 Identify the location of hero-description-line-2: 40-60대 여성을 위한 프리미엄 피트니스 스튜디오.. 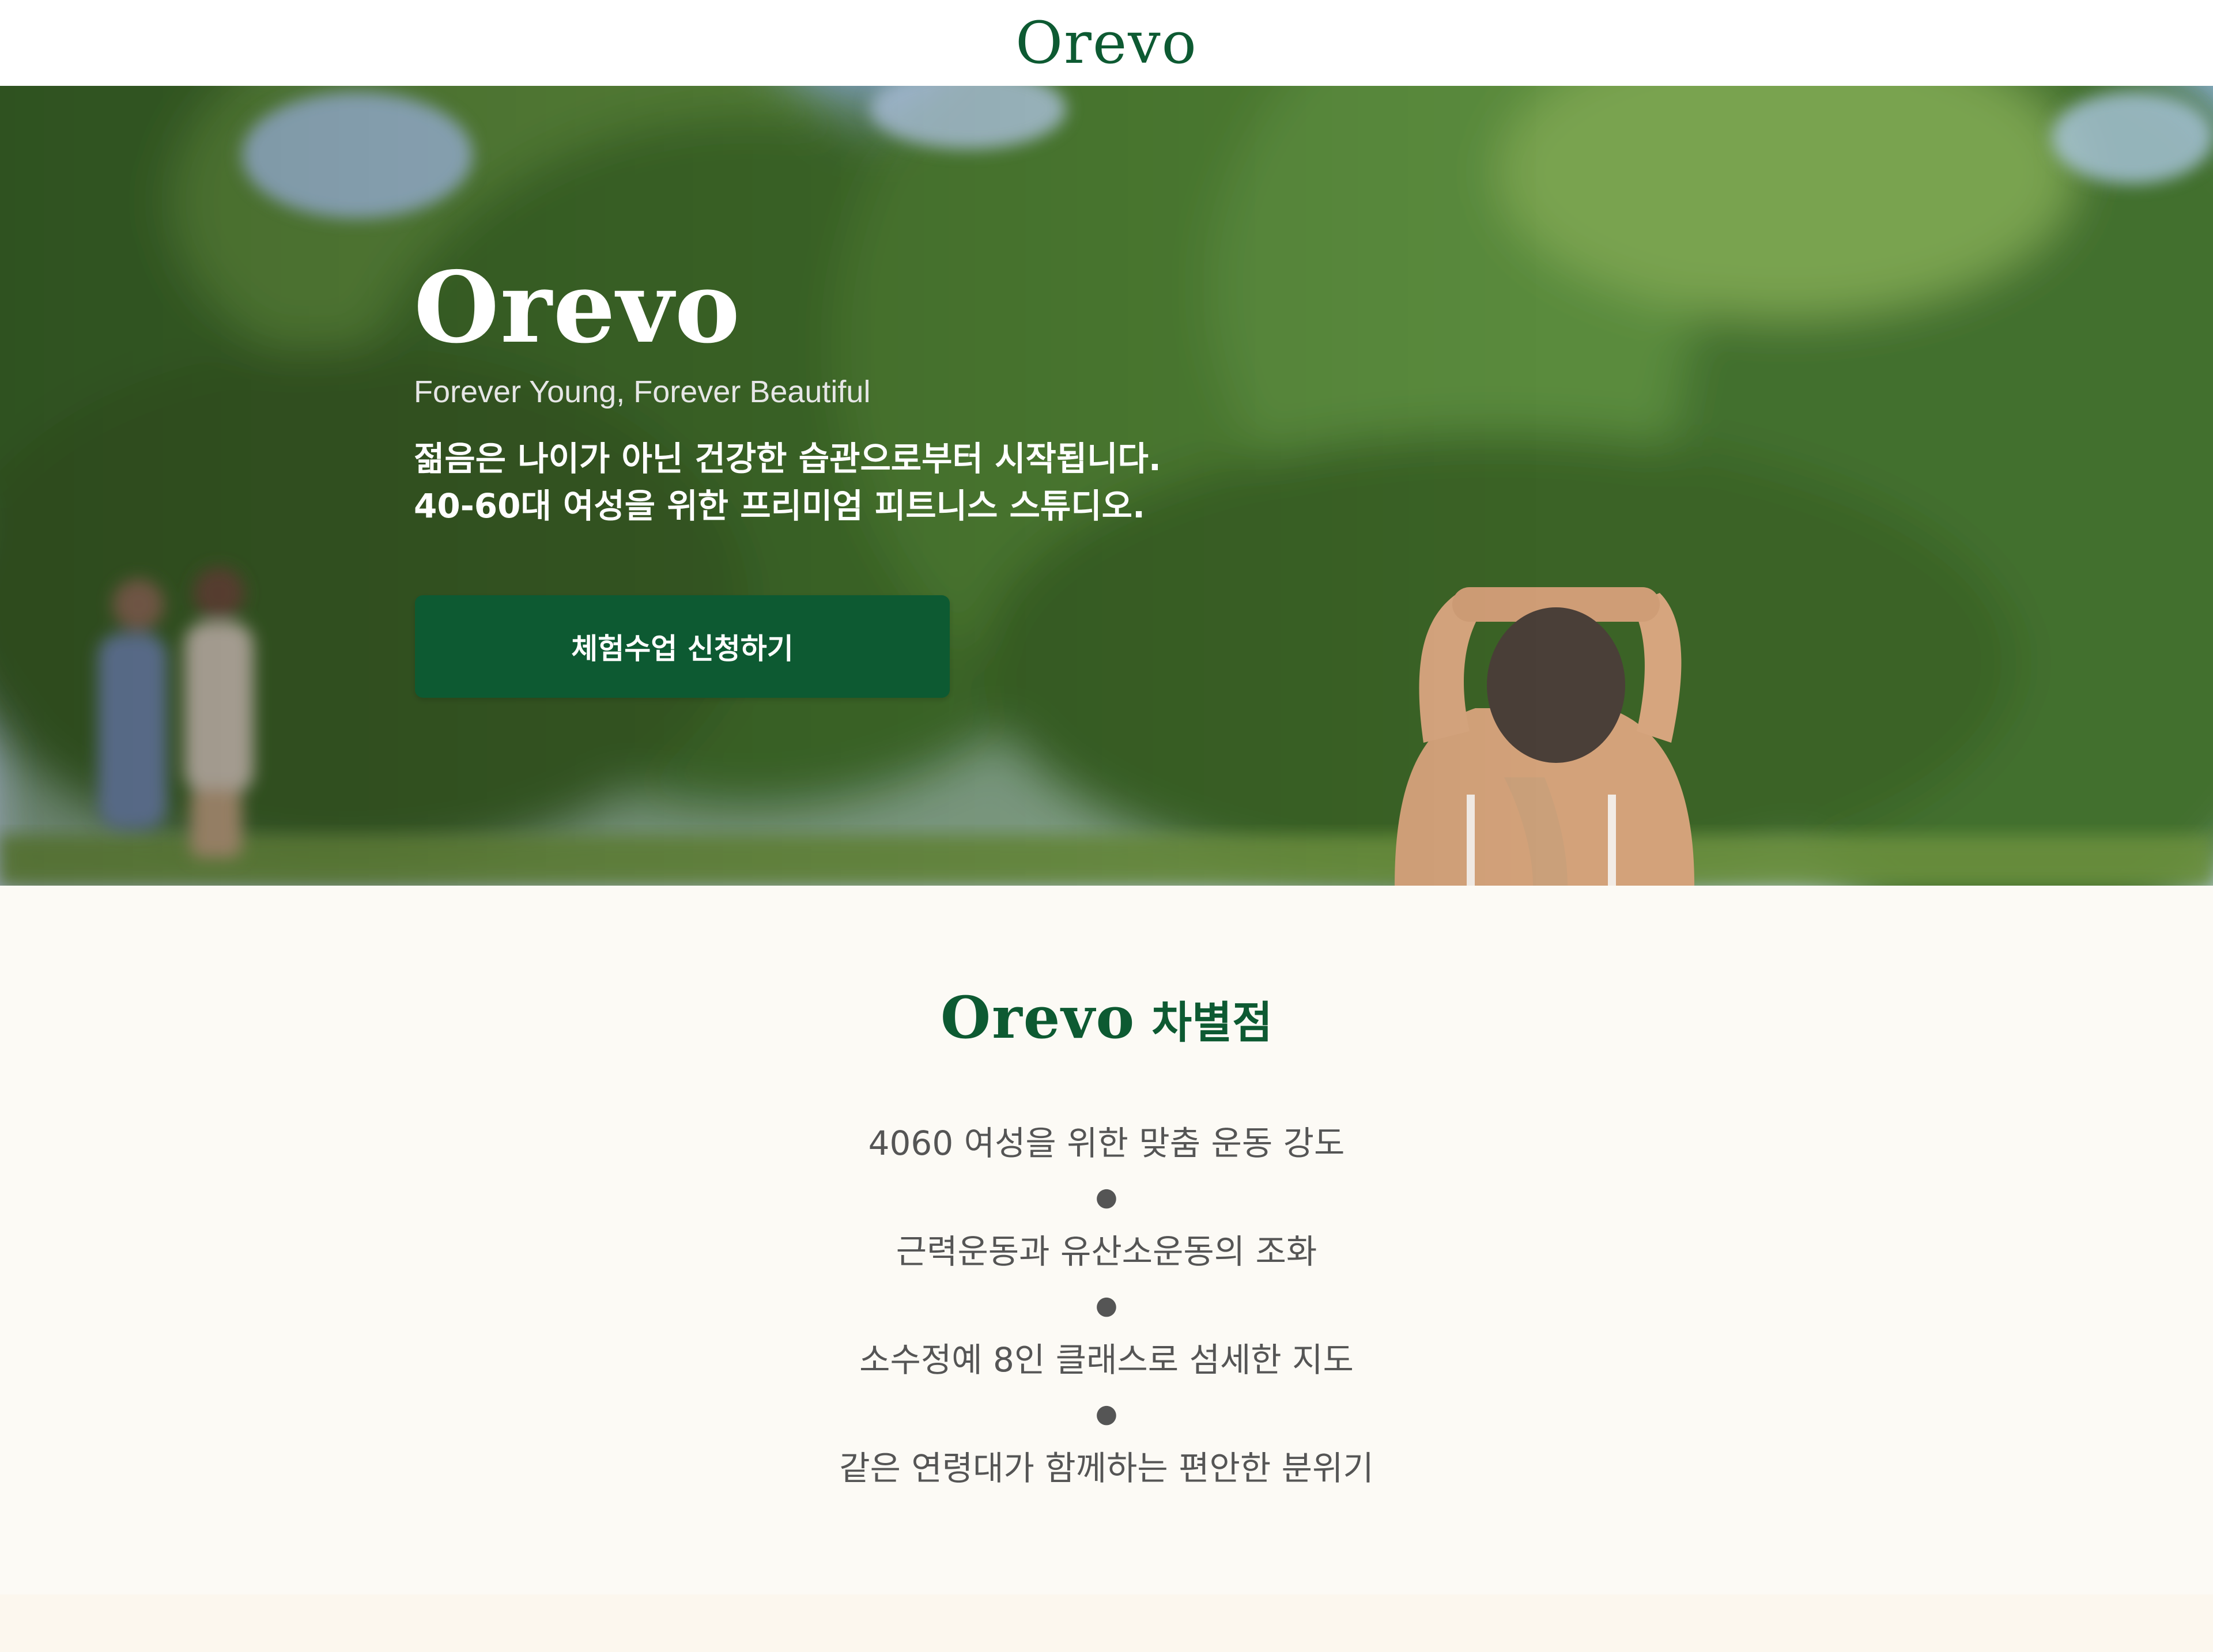
(779, 506).